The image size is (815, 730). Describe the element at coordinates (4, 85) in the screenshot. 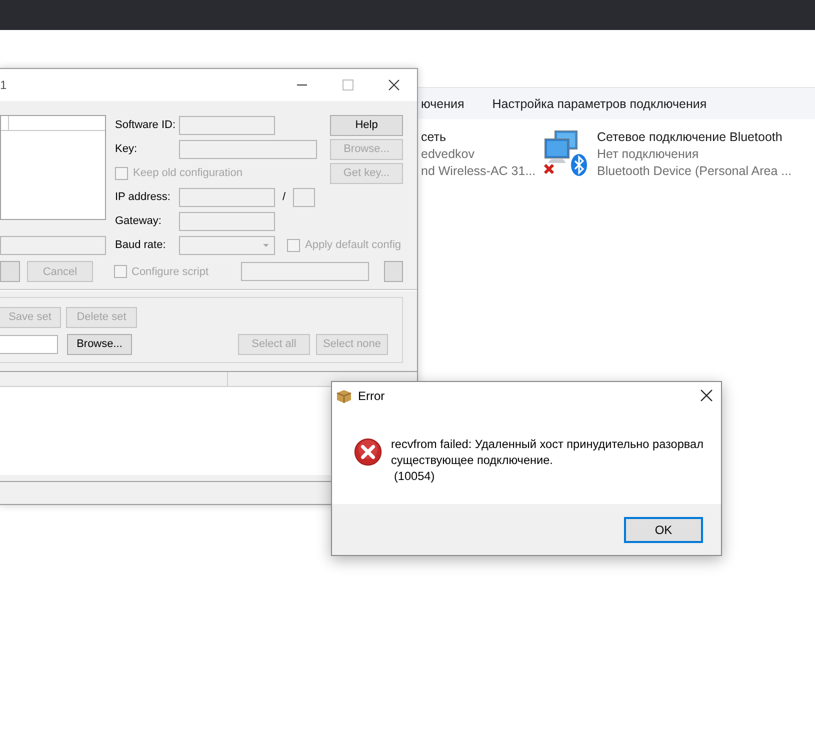

I see `window-title: 1` at that location.